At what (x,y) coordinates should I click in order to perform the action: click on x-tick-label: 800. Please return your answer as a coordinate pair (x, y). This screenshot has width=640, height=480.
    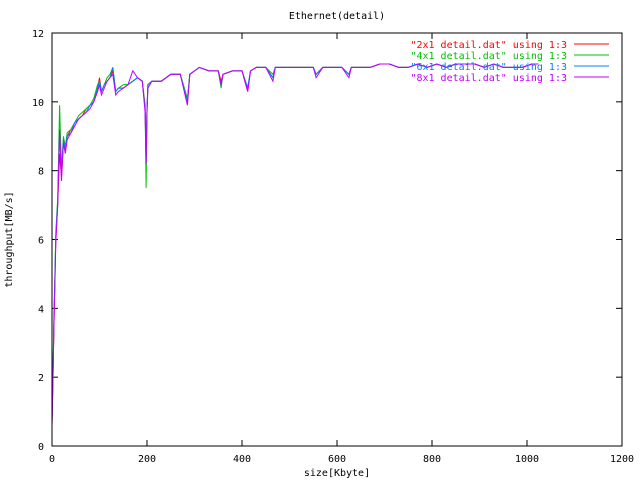
    Looking at the image, I should click on (432, 459).